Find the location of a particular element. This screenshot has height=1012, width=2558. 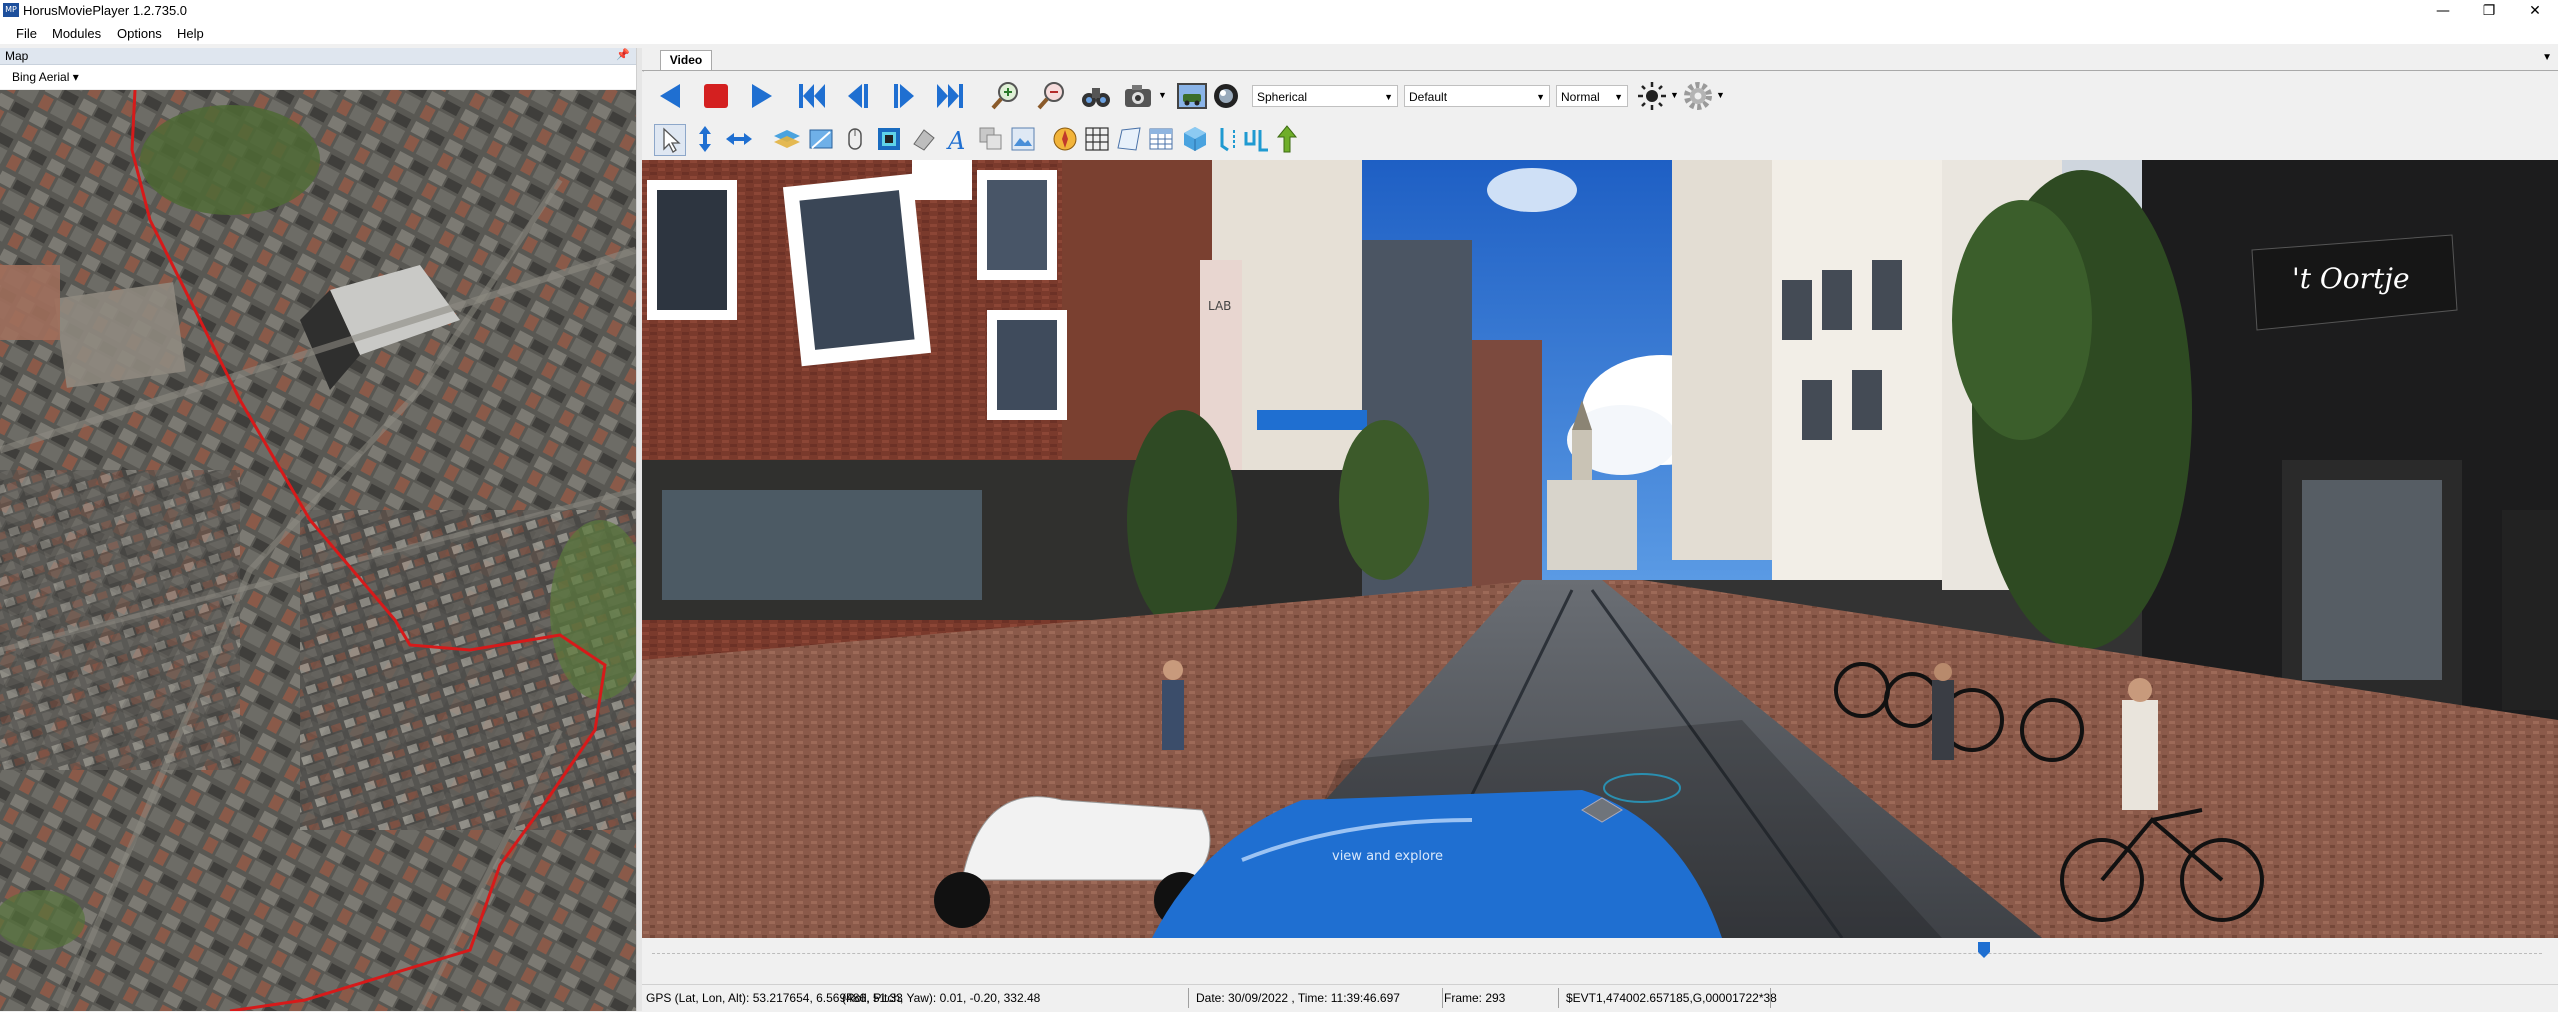

table-icon is located at coordinates (1161, 139).